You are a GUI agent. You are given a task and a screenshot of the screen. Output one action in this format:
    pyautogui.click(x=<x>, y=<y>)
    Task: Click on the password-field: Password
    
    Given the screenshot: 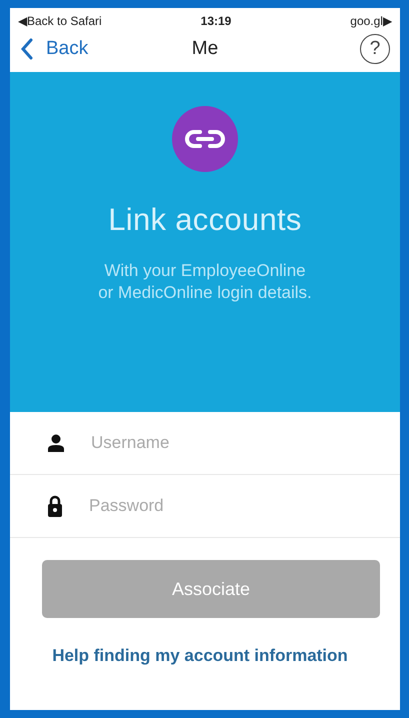 What is the action you would take?
    pyautogui.click(x=243, y=506)
    